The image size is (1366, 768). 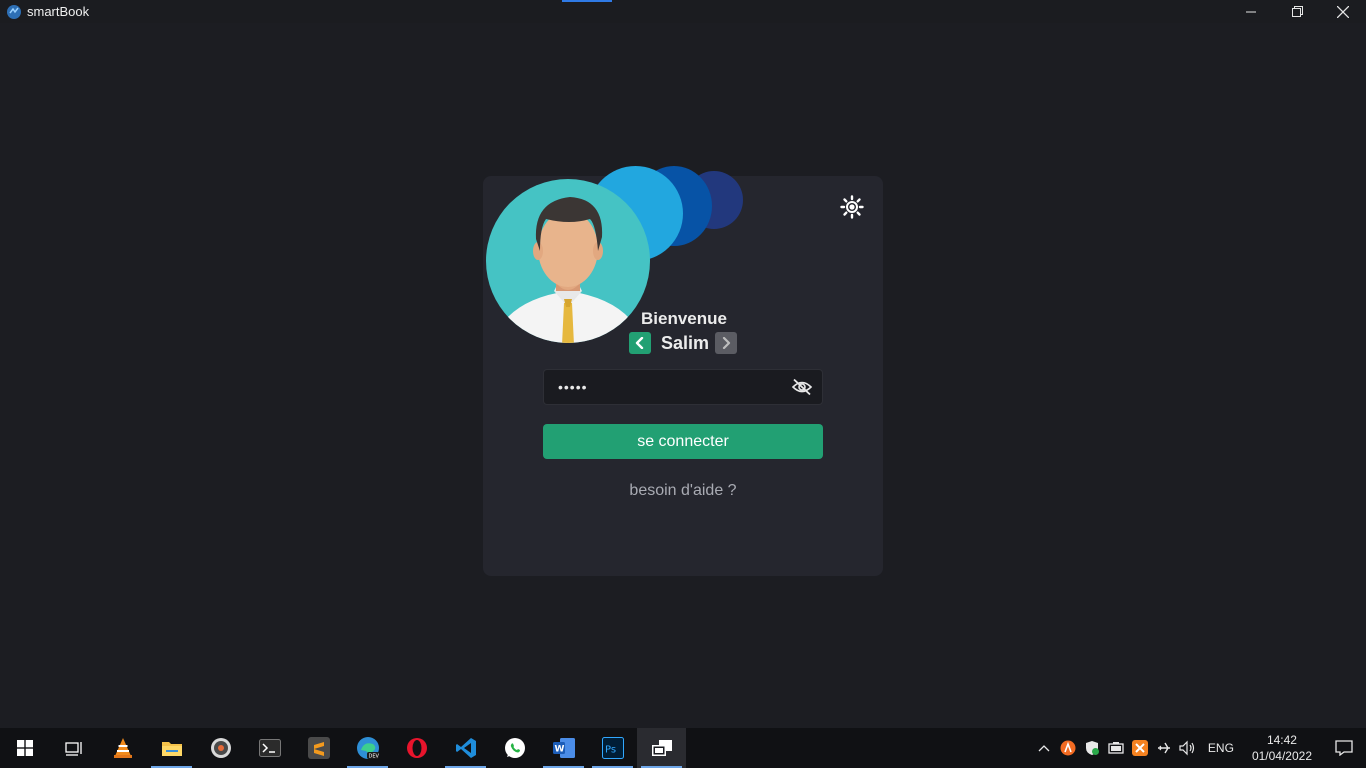 I want to click on taskbar-app-media-player, so click(x=220, y=748).